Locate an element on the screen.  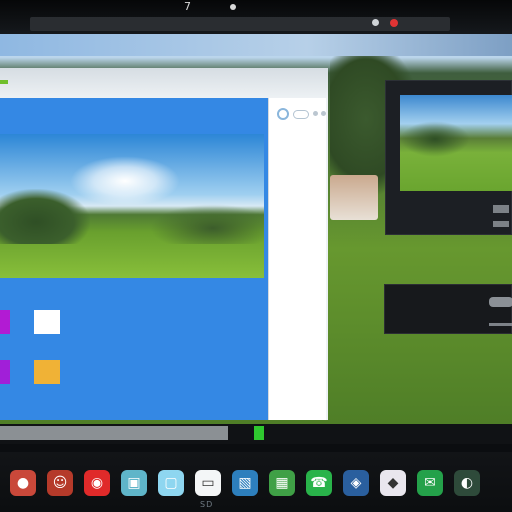
spreadsheet-icon: ▦ is located at coordinates (282, 483).